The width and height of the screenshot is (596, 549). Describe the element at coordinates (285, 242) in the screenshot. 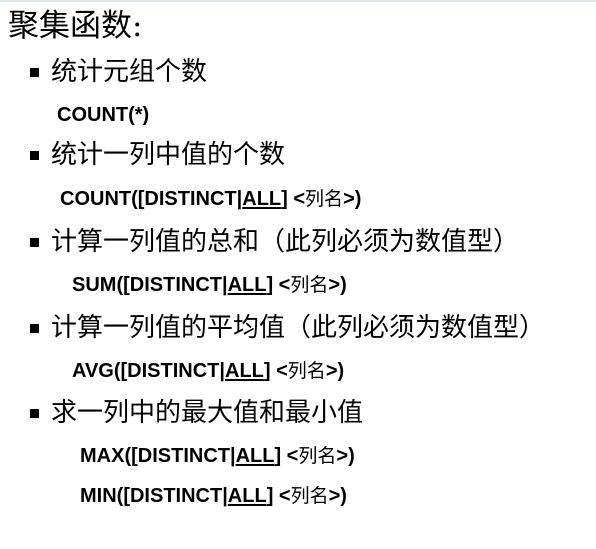

I see `bullet-text: 计算一列值的总和（此列必须为数值型）` at that location.